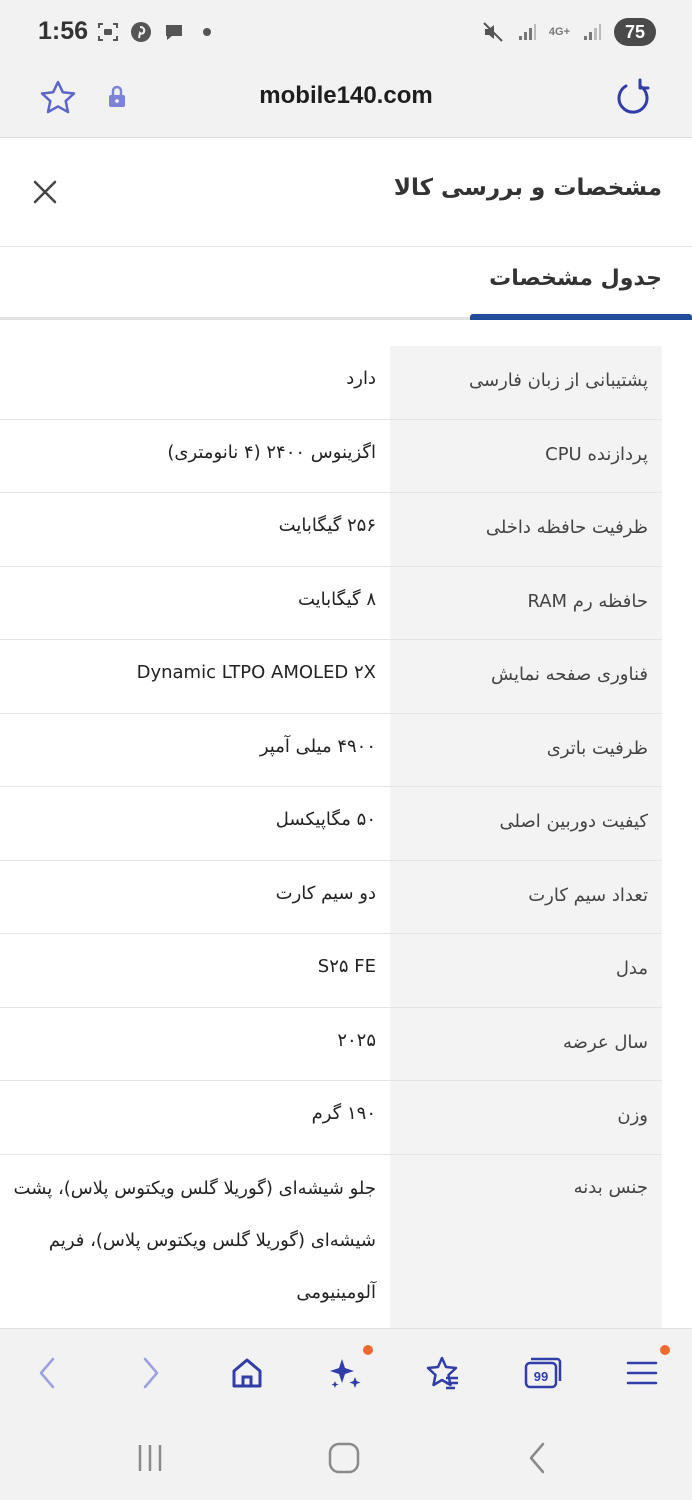 This screenshot has height=1500, width=692. I want to click on home-nav-button, so click(344, 1458).